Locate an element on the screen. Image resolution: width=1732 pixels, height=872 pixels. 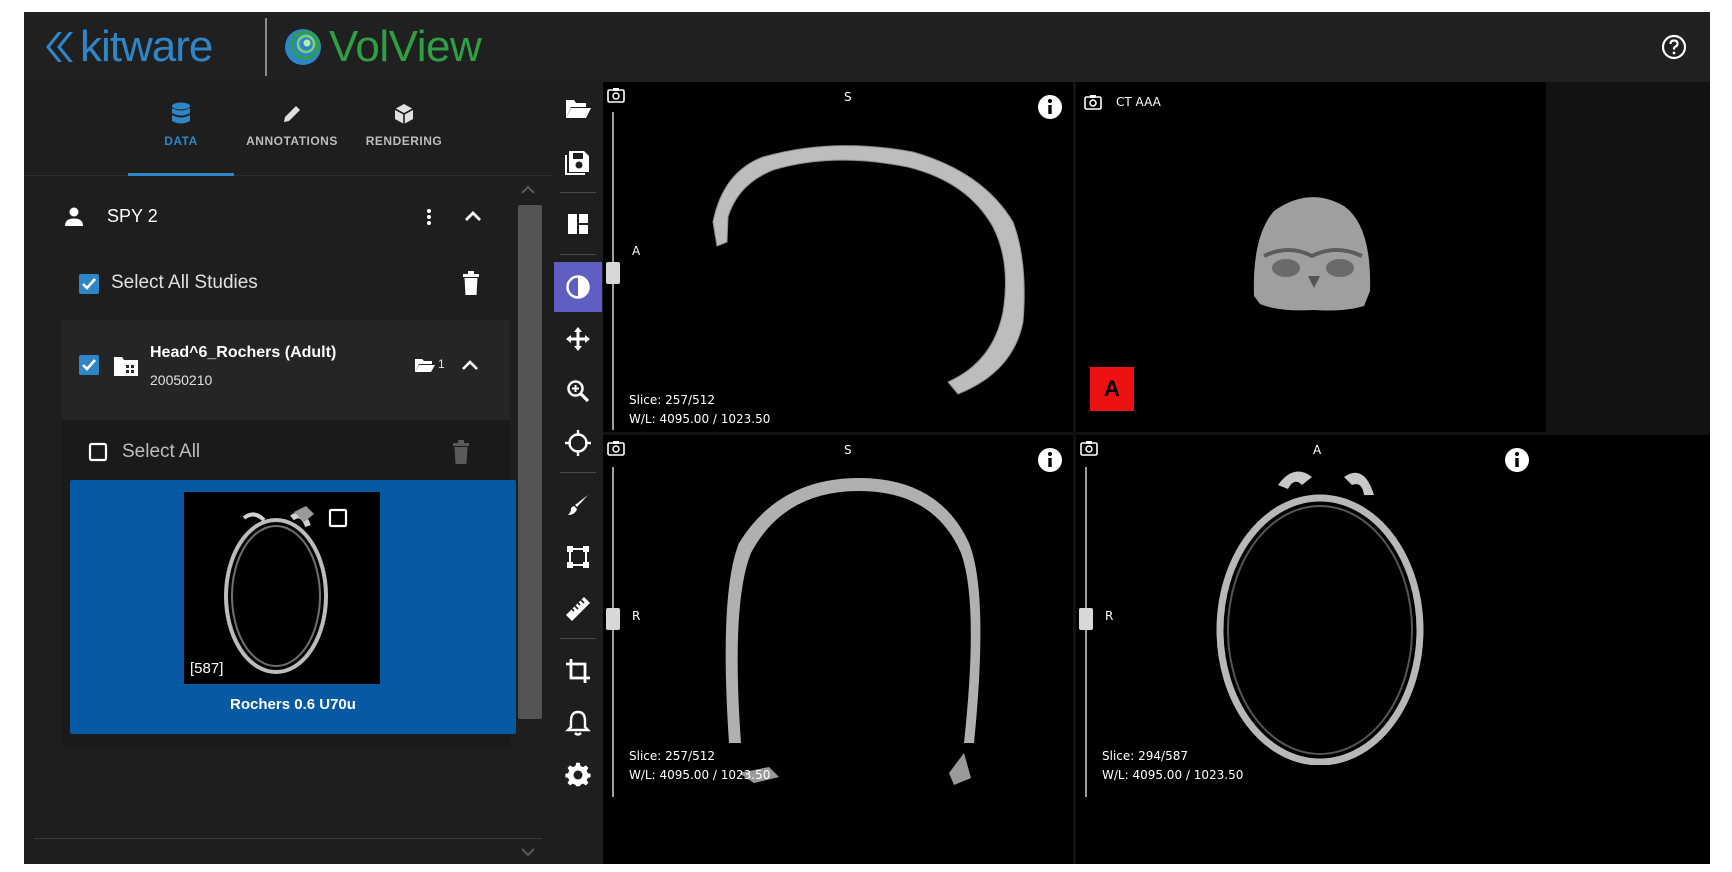
ruler-icon is located at coordinates (578, 609).